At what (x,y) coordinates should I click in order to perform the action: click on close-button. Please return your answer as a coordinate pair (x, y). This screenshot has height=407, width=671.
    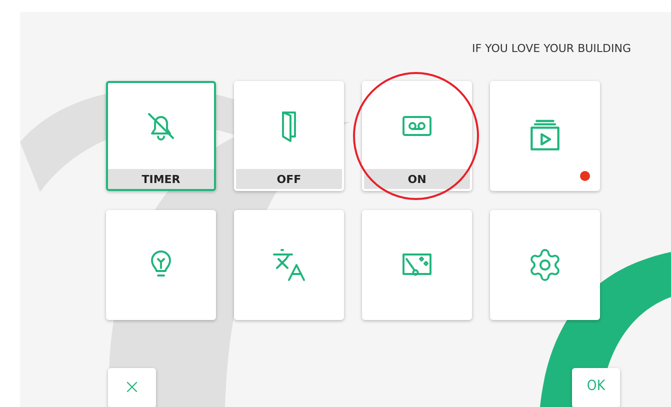
    Looking at the image, I should click on (132, 387).